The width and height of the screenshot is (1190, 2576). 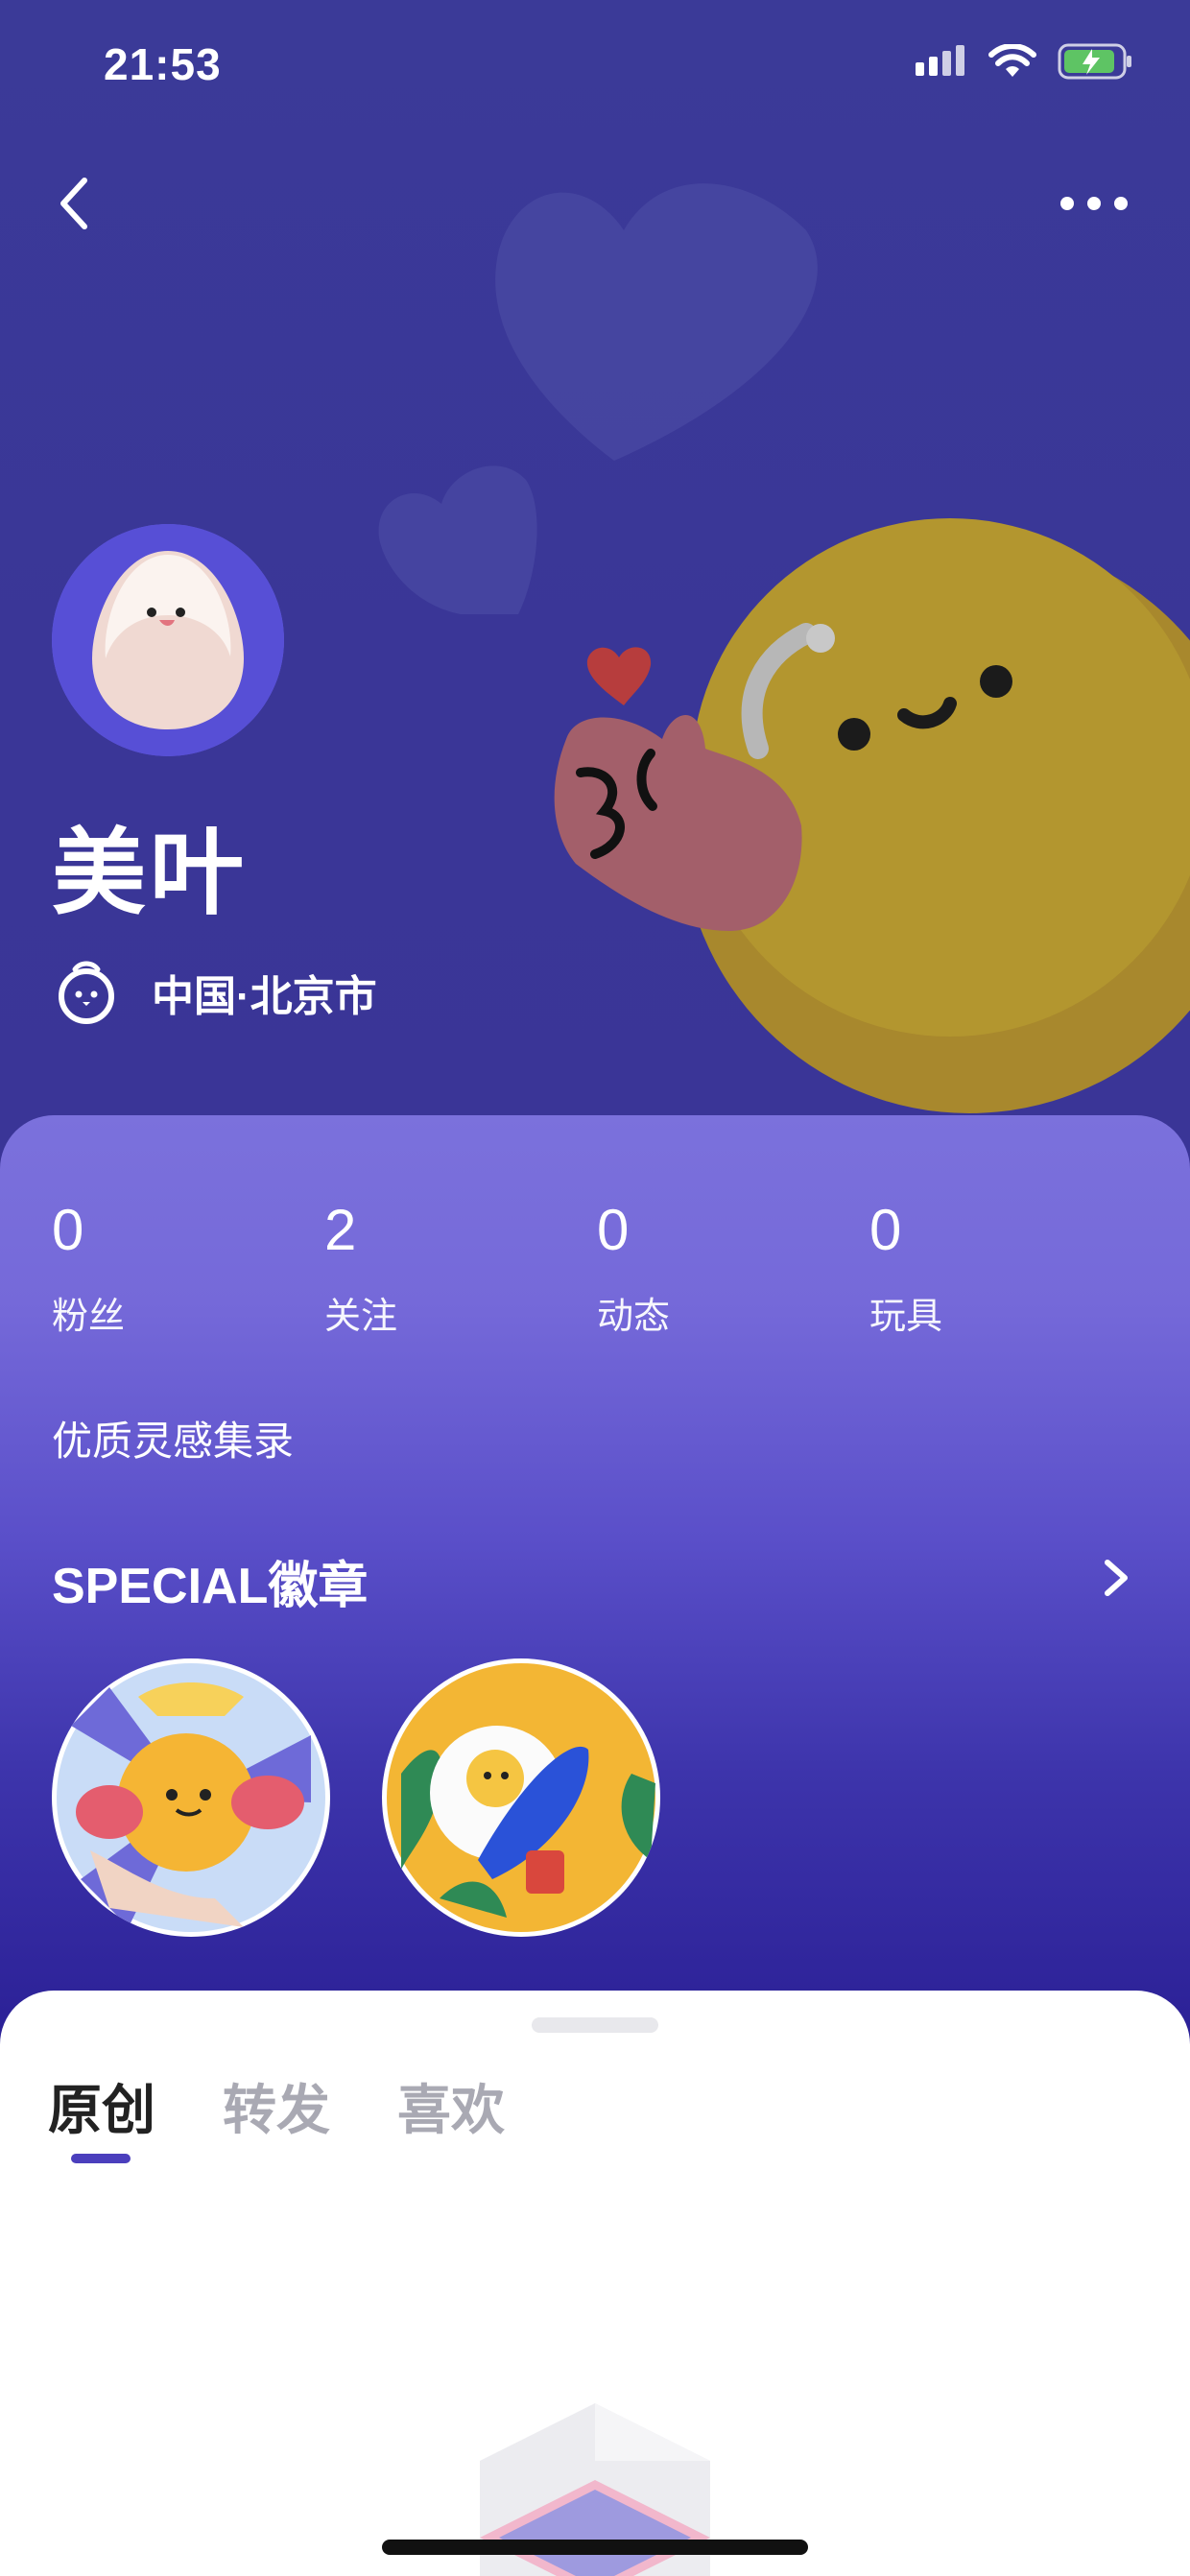 I want to click on badges-more-button, so click(x=1117, y=1578).